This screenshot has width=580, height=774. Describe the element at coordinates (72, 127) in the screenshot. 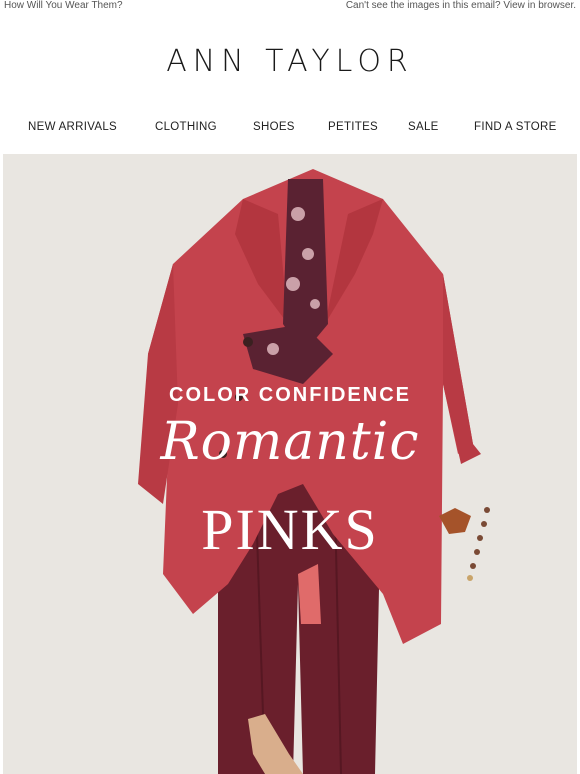

I see `nav-new-arrivals: NEW ARRIVALS` at that location.